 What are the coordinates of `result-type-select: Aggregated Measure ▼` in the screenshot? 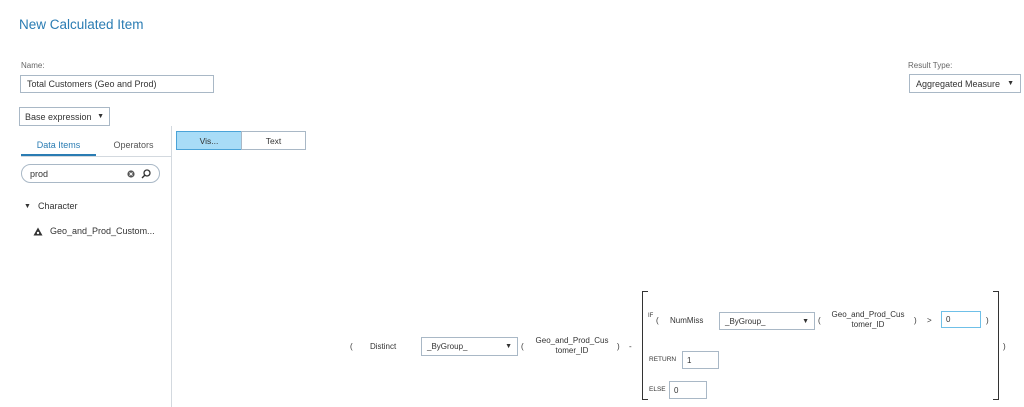 It's located at (965, 83).